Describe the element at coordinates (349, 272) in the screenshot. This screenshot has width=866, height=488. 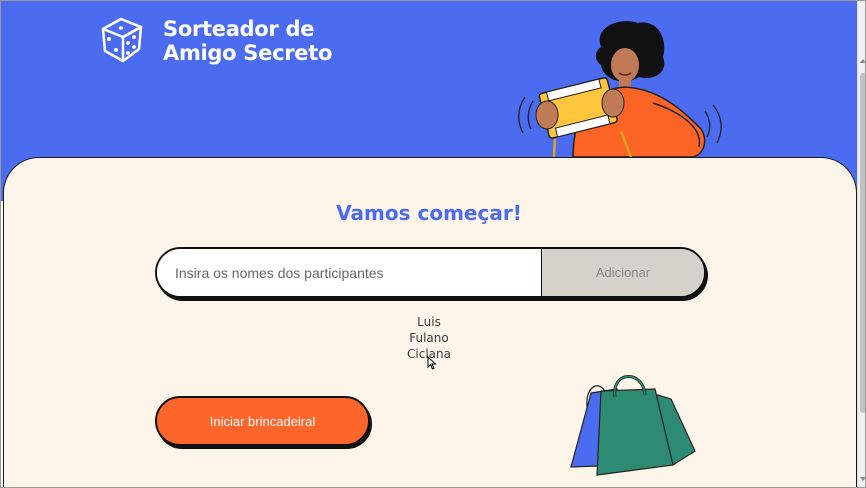
I see `participant-name-input` at that location.